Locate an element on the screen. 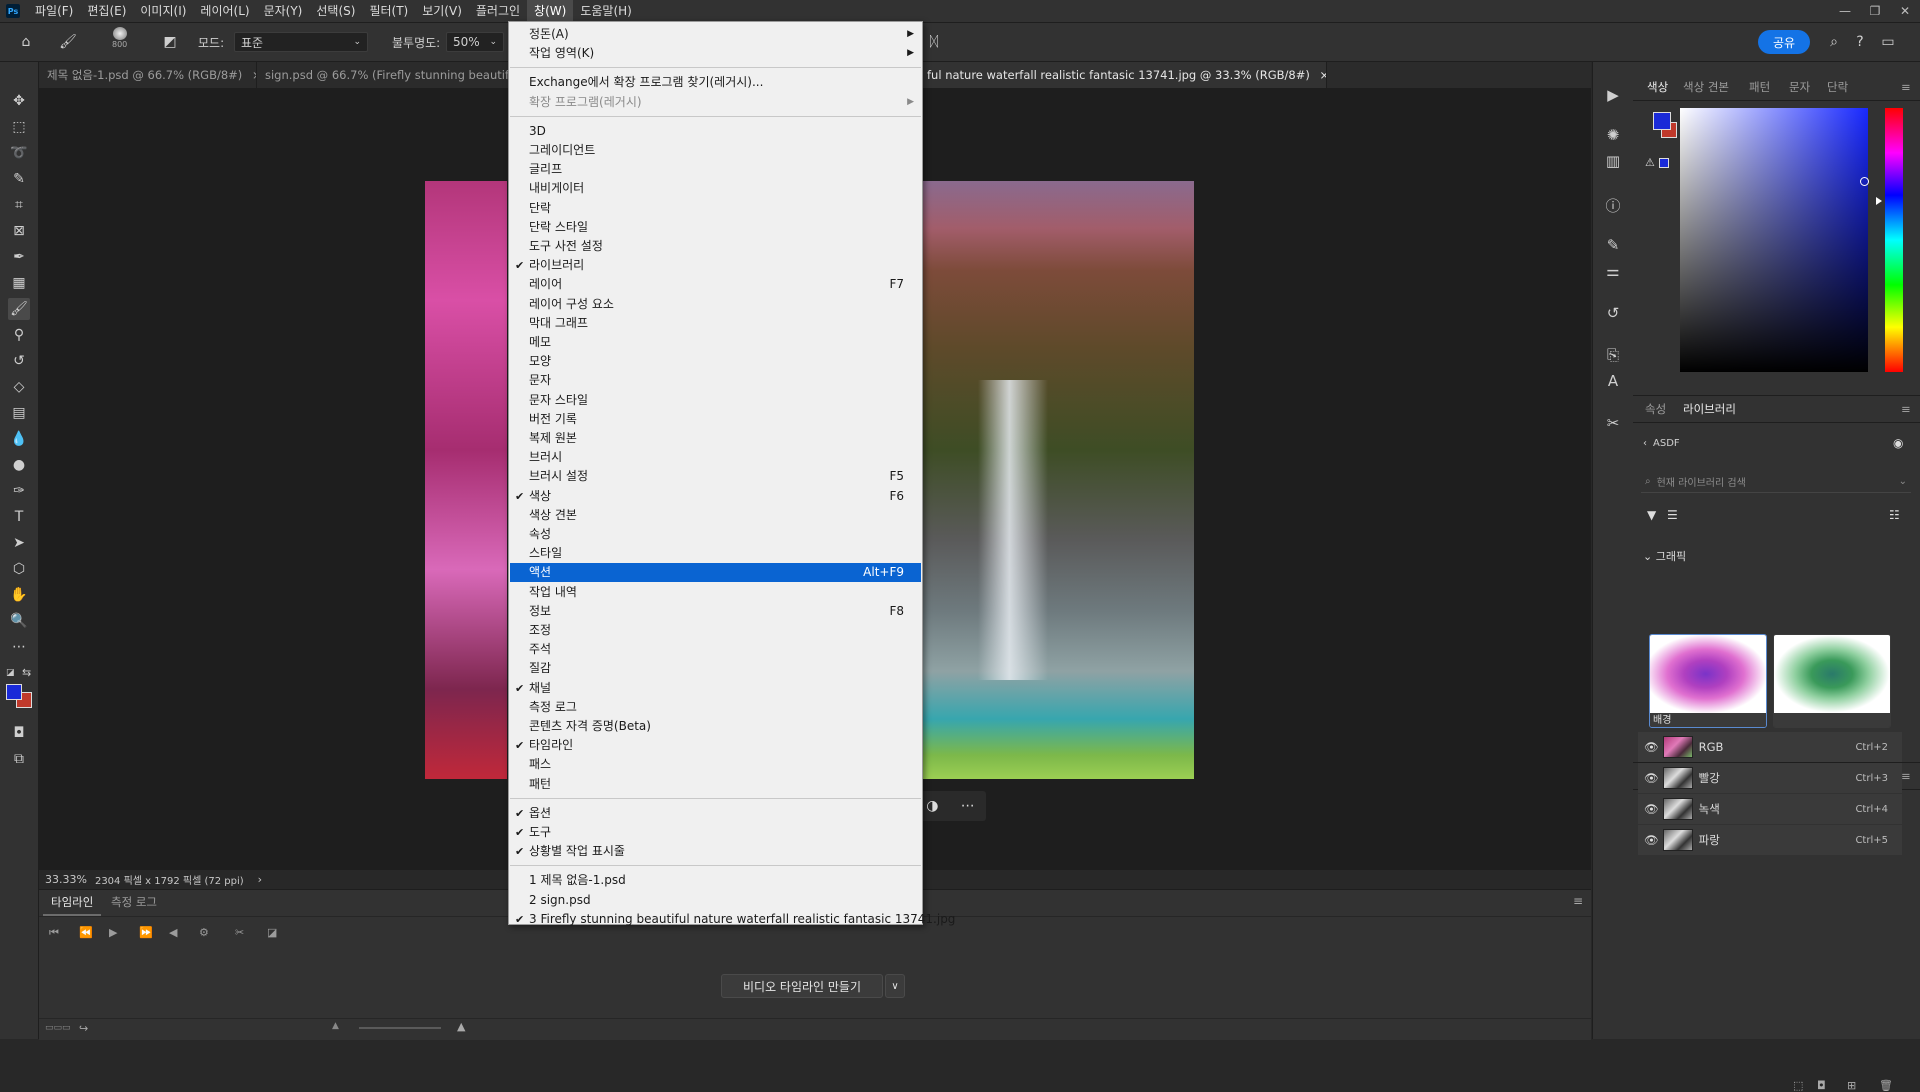 Image resolution: width=1920 pixels, height=1092 pixels. more-tools-icon: ⋯ is located at coordinates (19, 647).